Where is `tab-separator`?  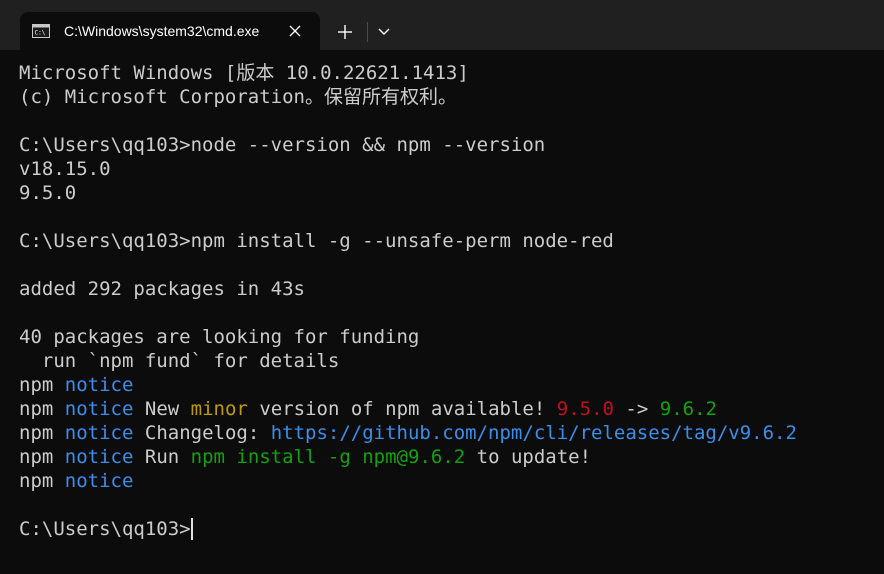 tab-separator is located at coordinates (367, 32).